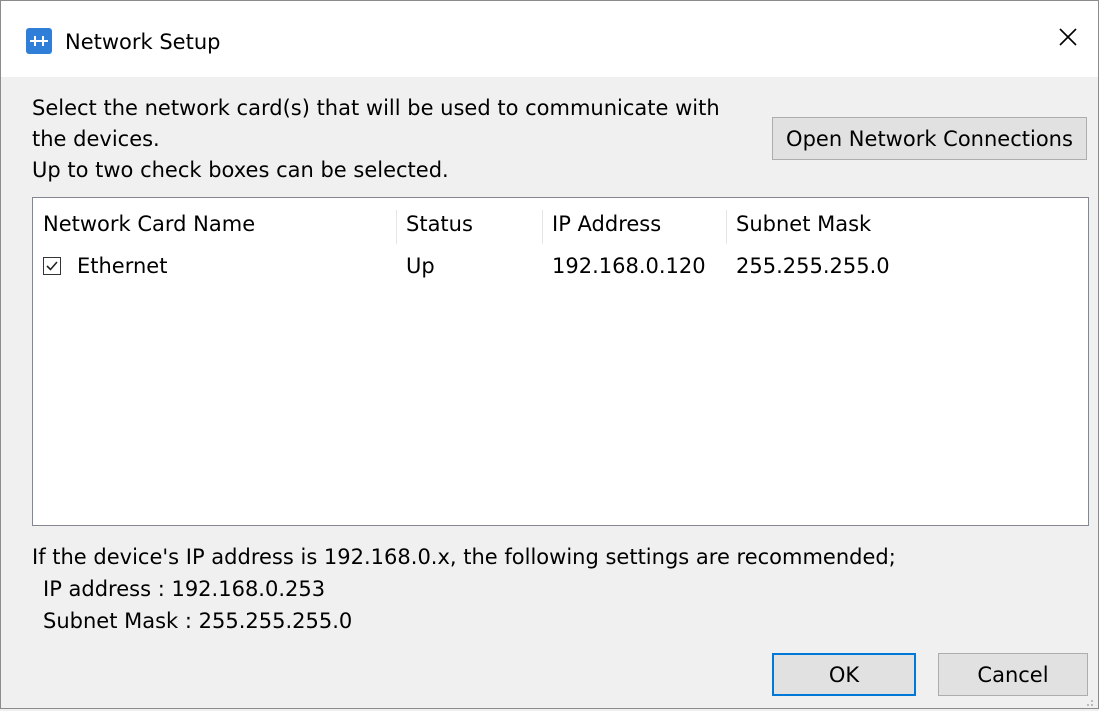  I want to click on network-app-icon, so click(39, 41).